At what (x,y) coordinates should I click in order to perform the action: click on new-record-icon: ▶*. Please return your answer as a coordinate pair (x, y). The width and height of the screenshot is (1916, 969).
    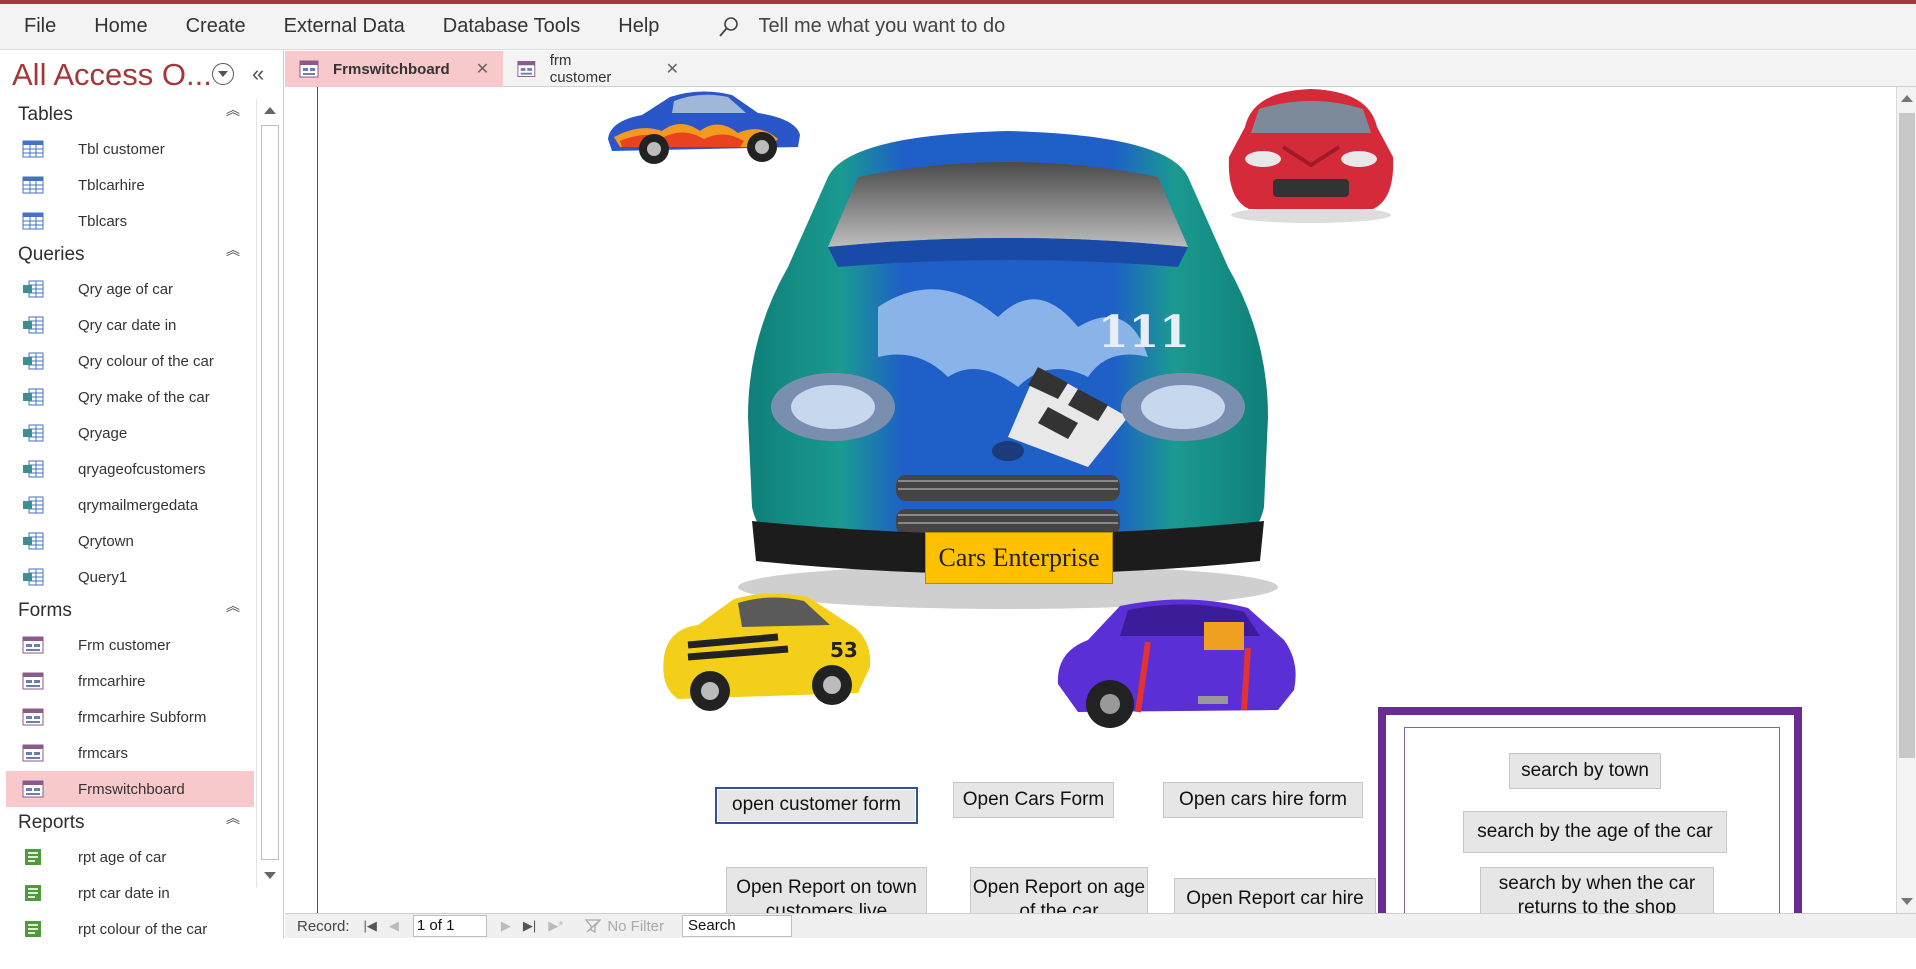
    Looking at the image, I should click on (555, 926).